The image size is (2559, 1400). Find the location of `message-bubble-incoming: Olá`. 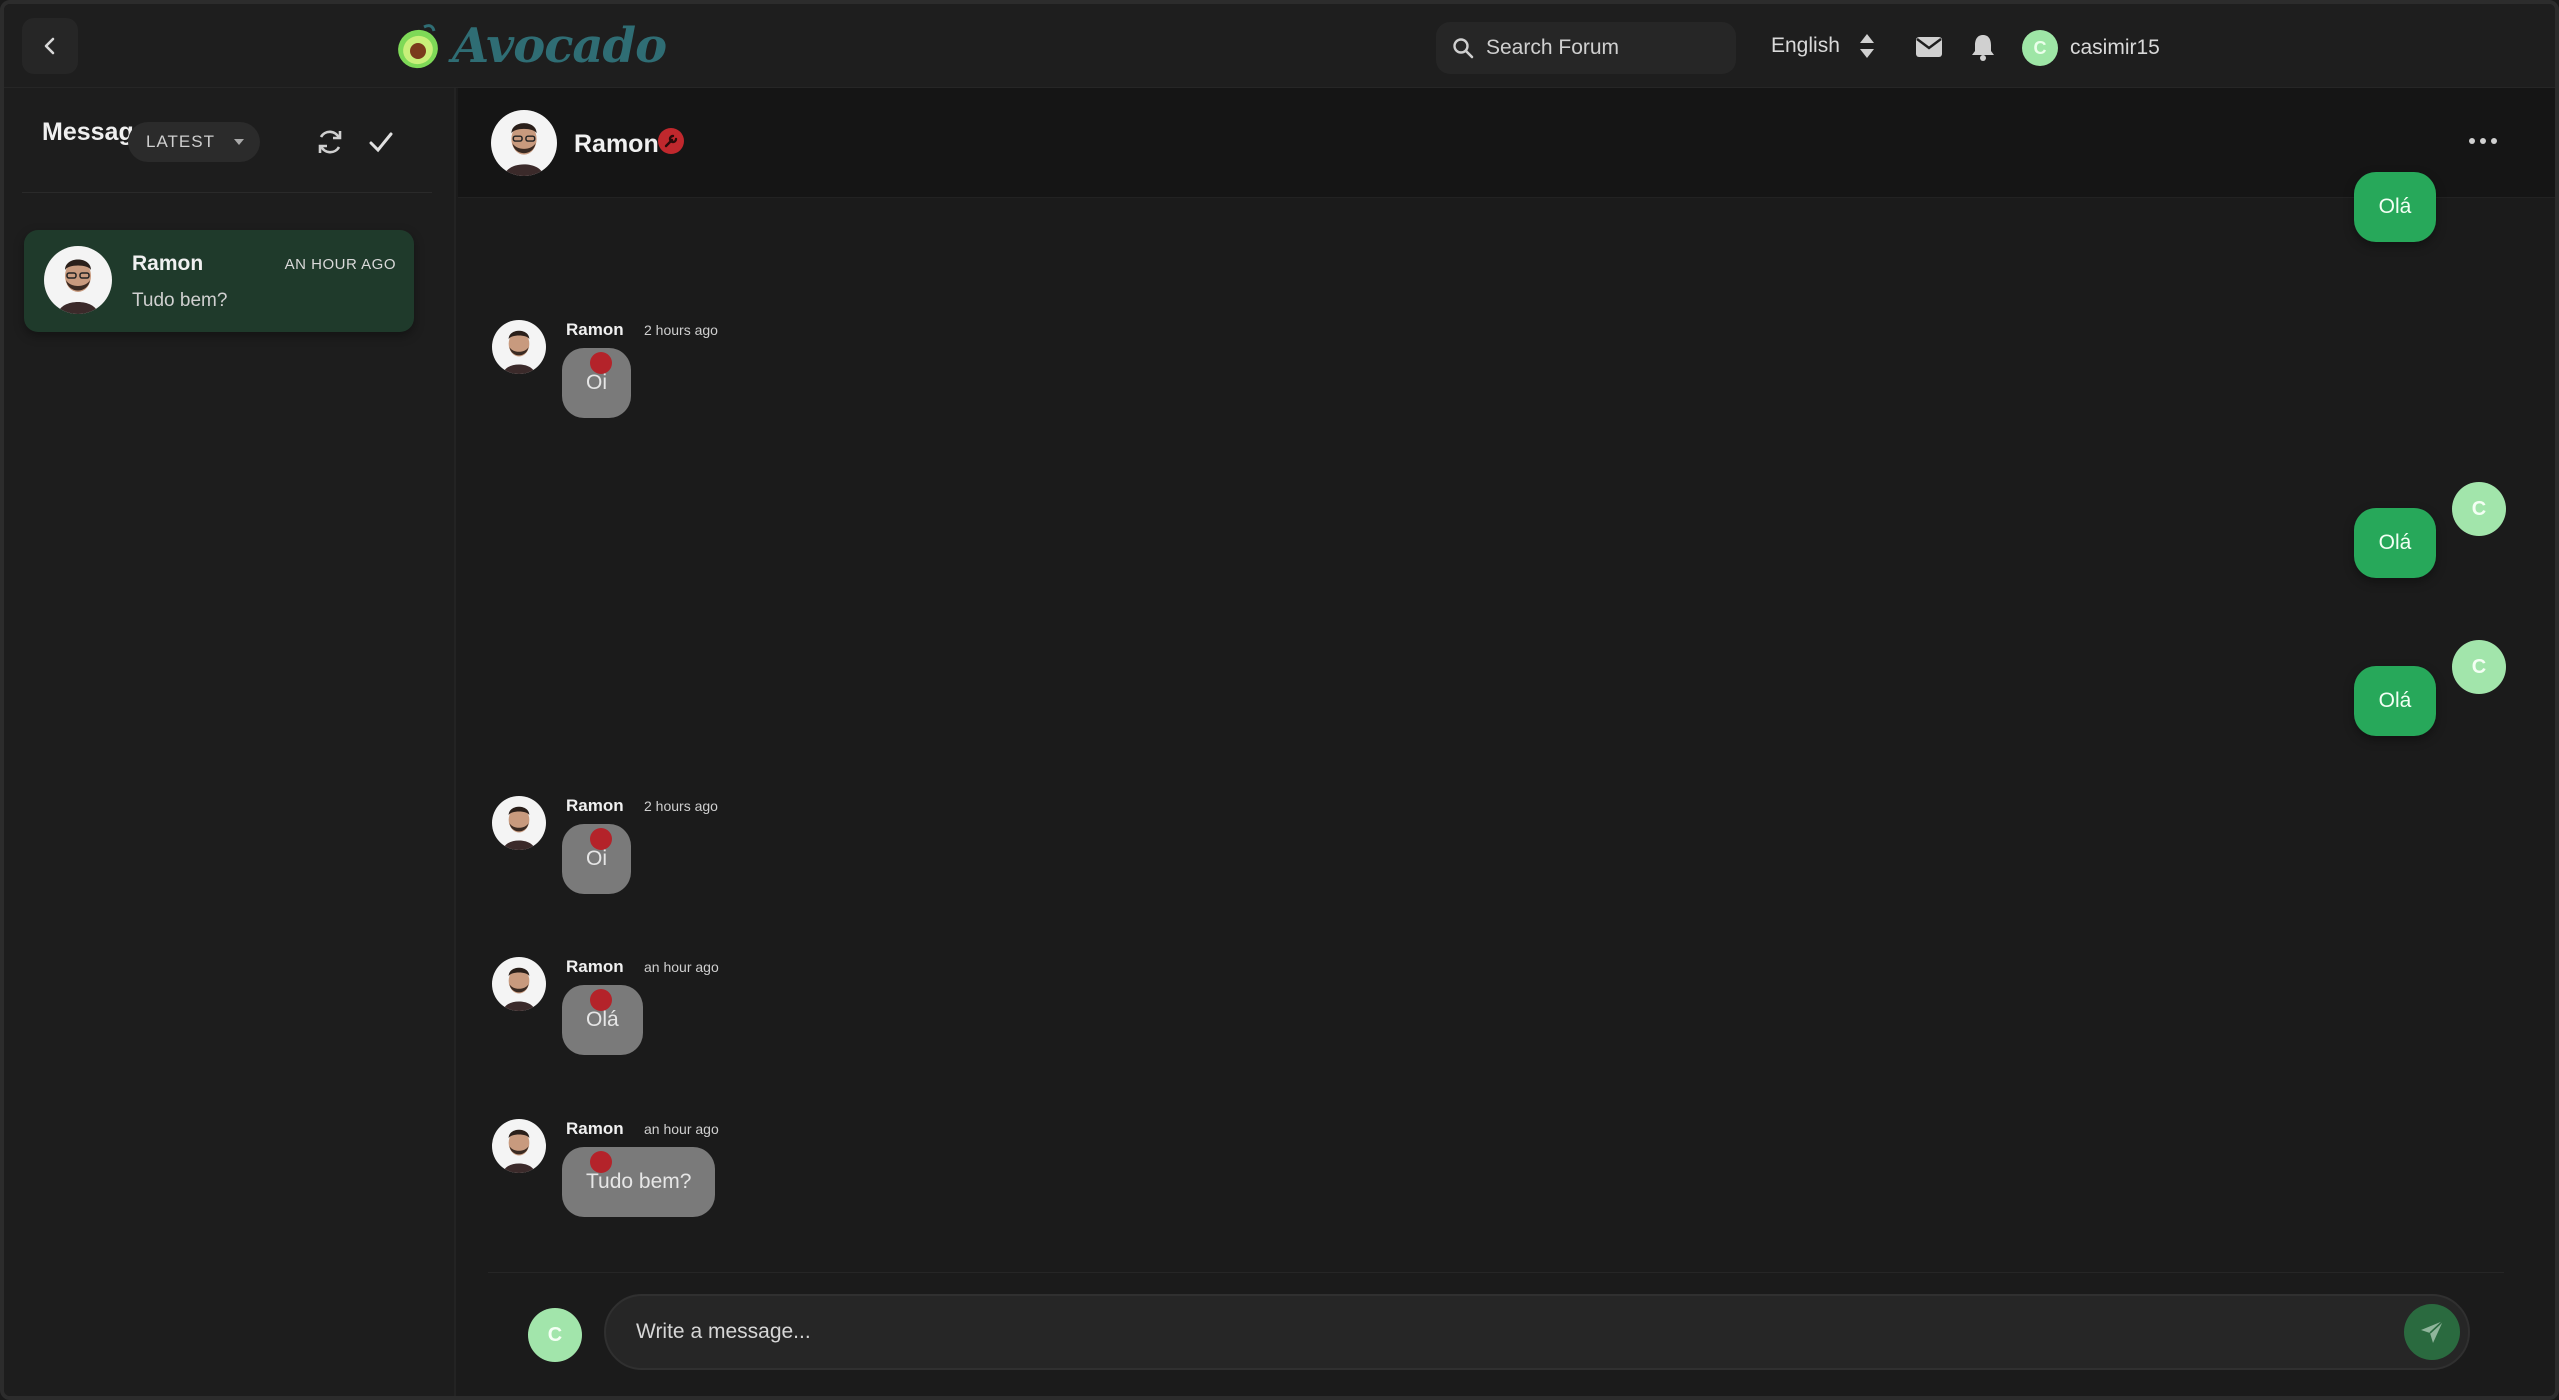

message-bubble-incoming: Olá is located at coordinates (602, 1020).